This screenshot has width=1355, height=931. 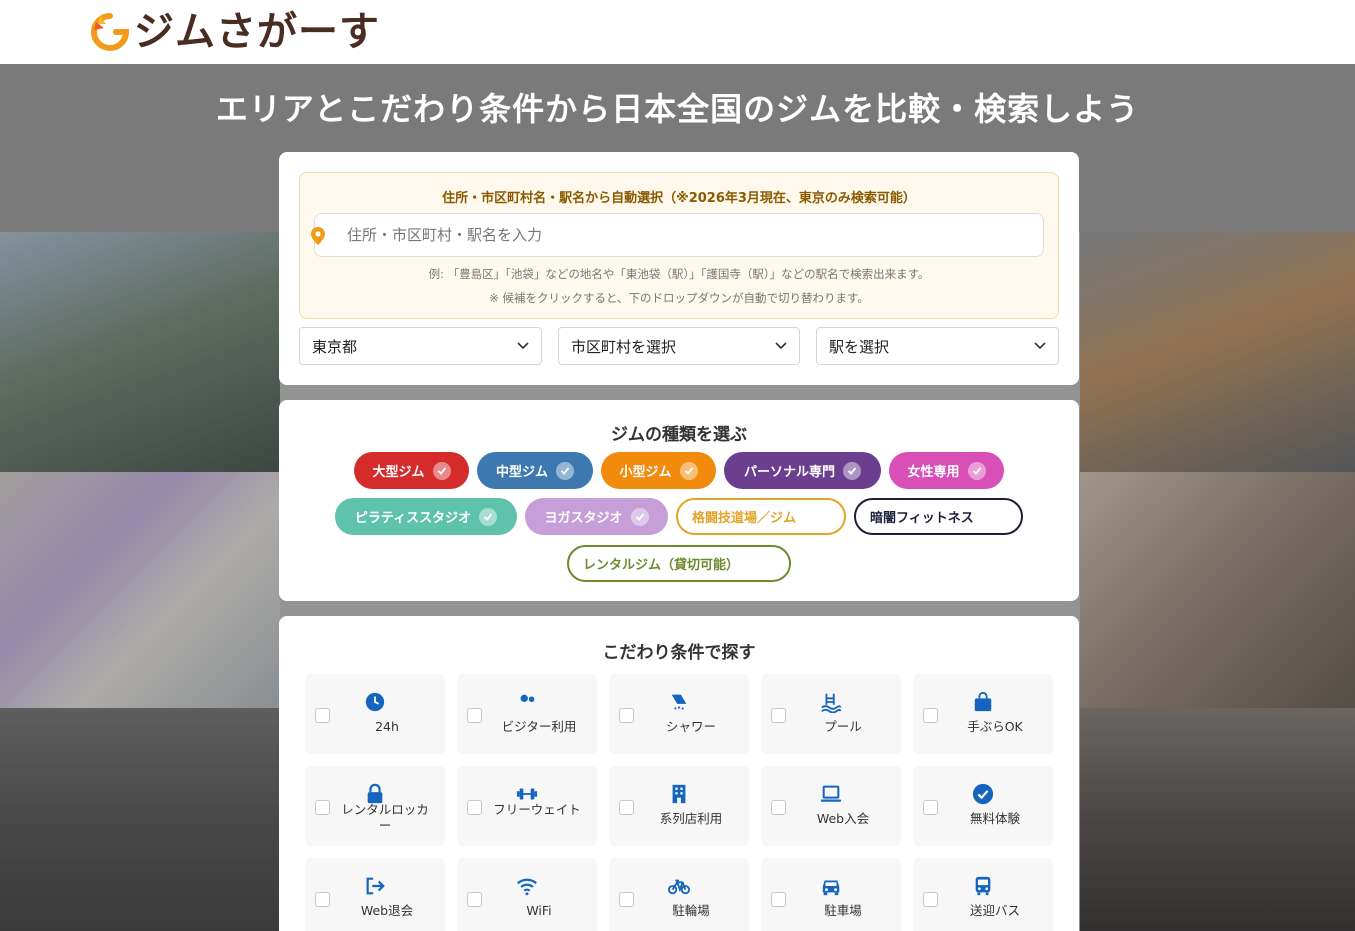 What do you see at coordinates (679, 235) in the screenshot?
I see `address-search-input` at bounding box center [679, 235].